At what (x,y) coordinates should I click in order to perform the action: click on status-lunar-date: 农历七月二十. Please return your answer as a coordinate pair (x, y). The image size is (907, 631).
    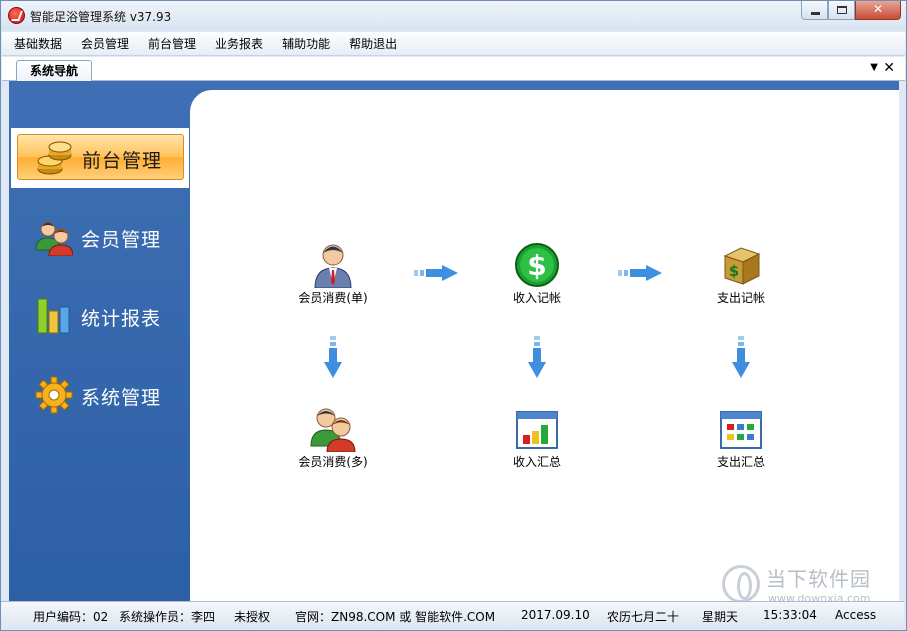
    Looking at the image, I should click on (643, 617).